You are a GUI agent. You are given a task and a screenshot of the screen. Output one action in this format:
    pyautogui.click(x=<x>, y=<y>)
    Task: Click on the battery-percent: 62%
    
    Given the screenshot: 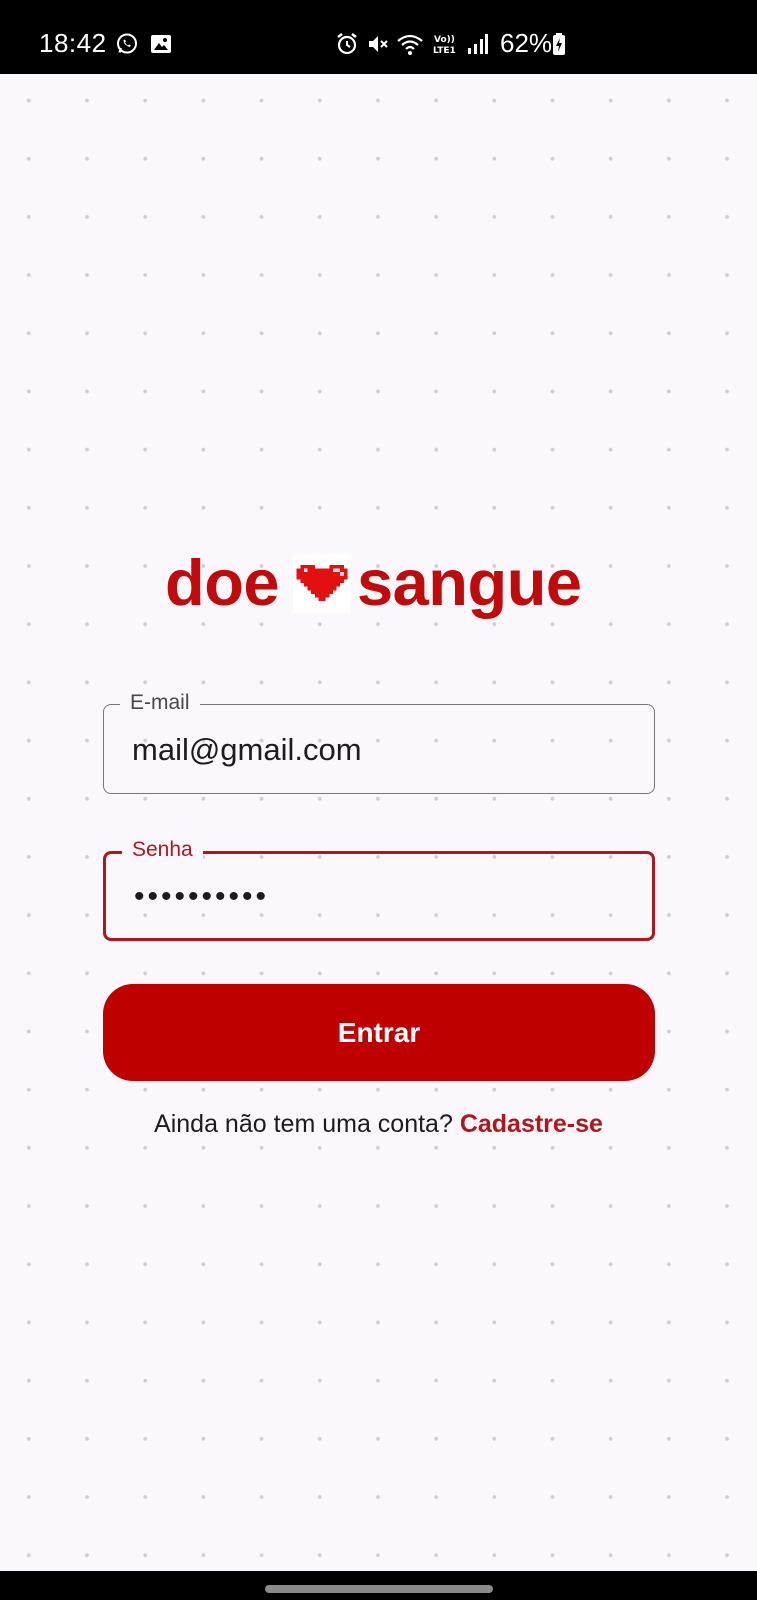 What is the action you would take?
    pyautogui.click(x=526, y=43)
    